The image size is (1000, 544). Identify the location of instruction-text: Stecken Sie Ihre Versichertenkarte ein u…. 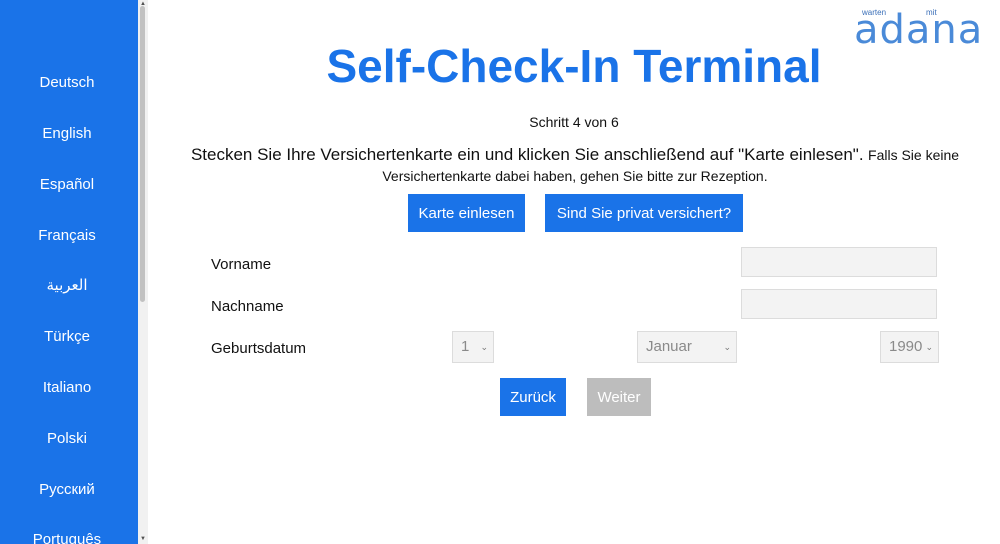
(575, 166).